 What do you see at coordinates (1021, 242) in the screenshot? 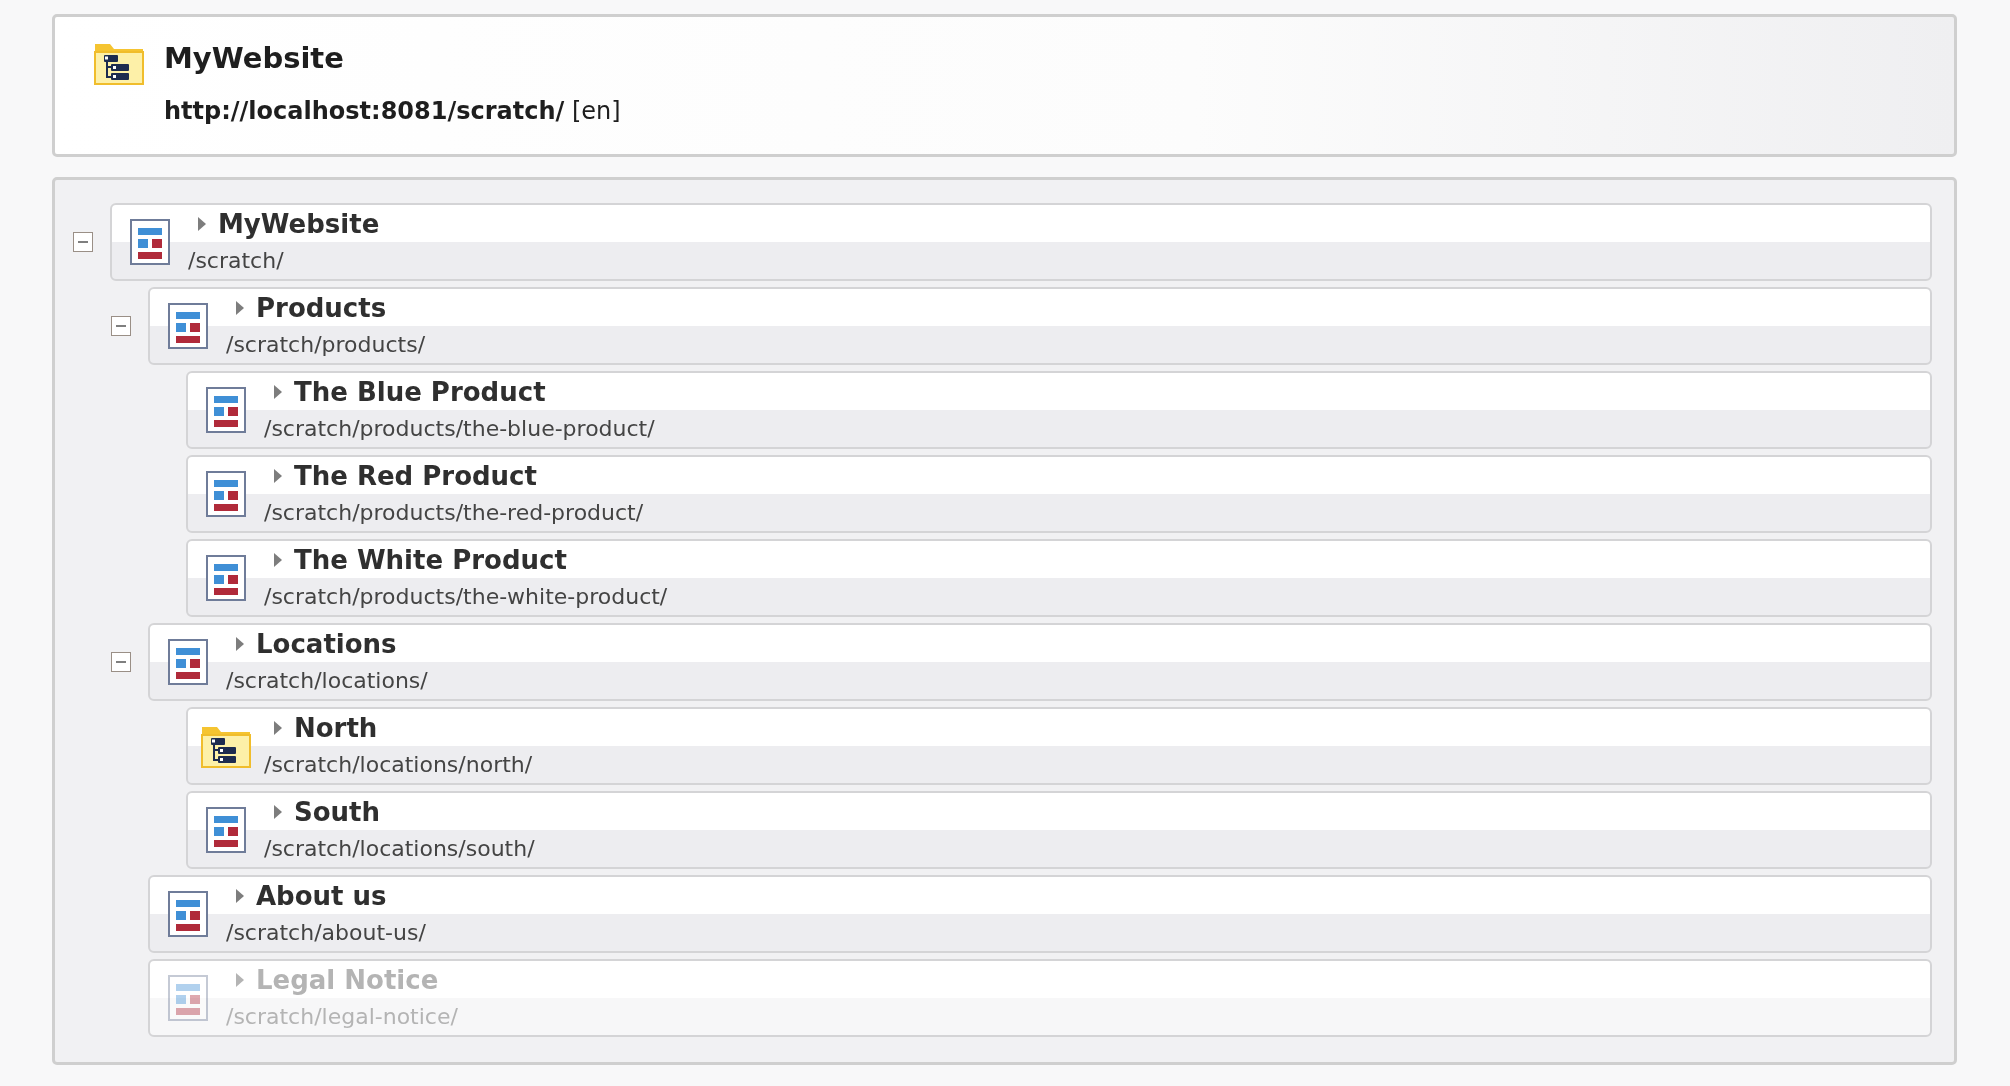
I see `page-row: MyWebsite /scratch/` at bounding box center [1021, 242].